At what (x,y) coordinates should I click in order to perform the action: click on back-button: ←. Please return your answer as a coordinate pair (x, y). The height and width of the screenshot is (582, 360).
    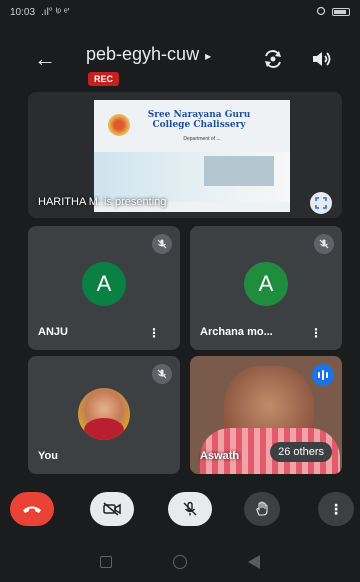
    Looking at the image, I should click on (45, 59).